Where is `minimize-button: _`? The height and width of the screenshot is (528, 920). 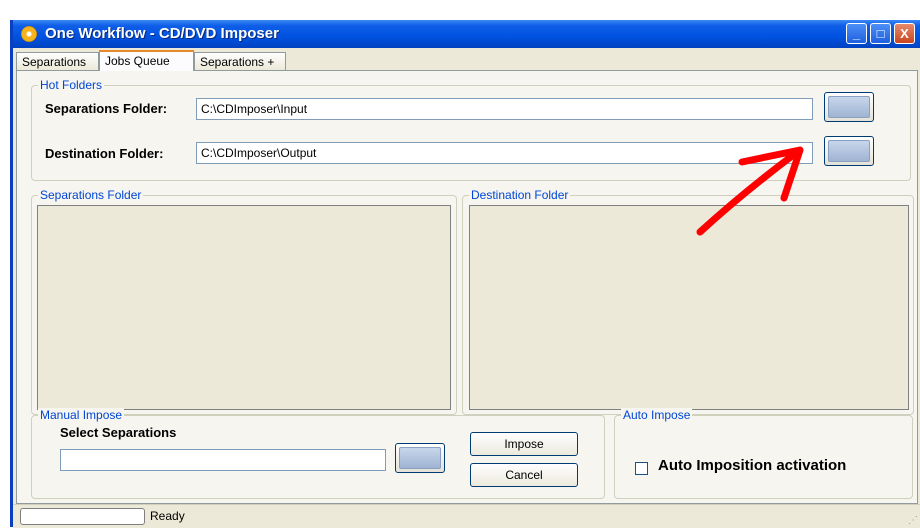 minimize-button: _ is located at coordinates (856, 33).